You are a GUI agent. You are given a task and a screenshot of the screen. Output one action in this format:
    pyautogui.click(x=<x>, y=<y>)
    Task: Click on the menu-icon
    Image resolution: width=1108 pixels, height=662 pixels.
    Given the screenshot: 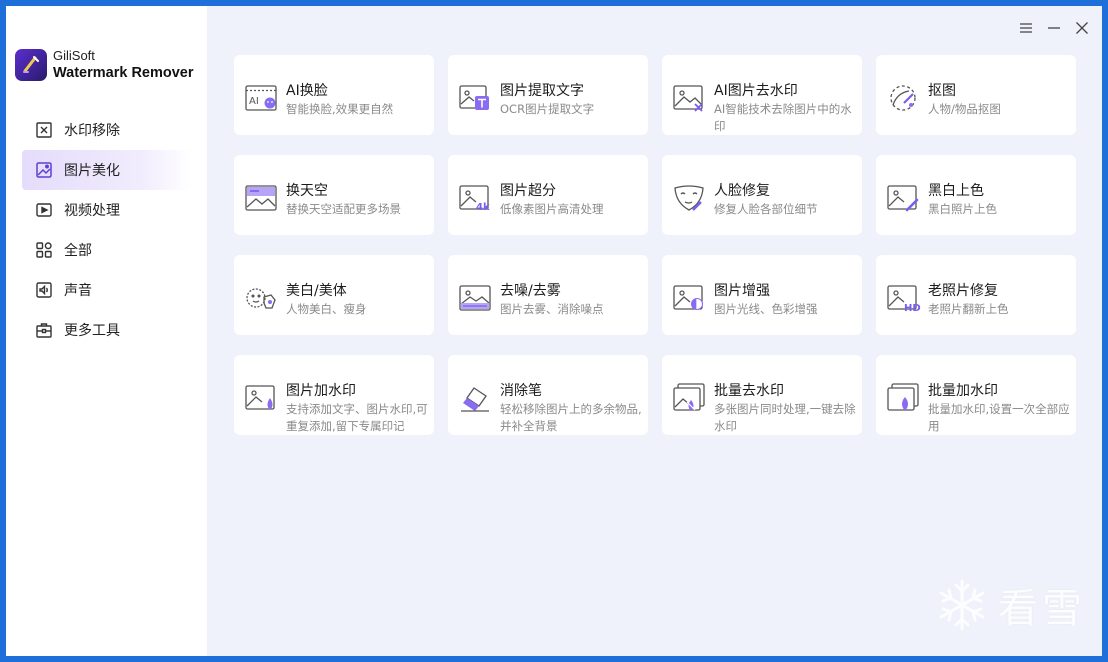 What is the action you would take?
    pyautogui.click(x=1026, y=28)
    